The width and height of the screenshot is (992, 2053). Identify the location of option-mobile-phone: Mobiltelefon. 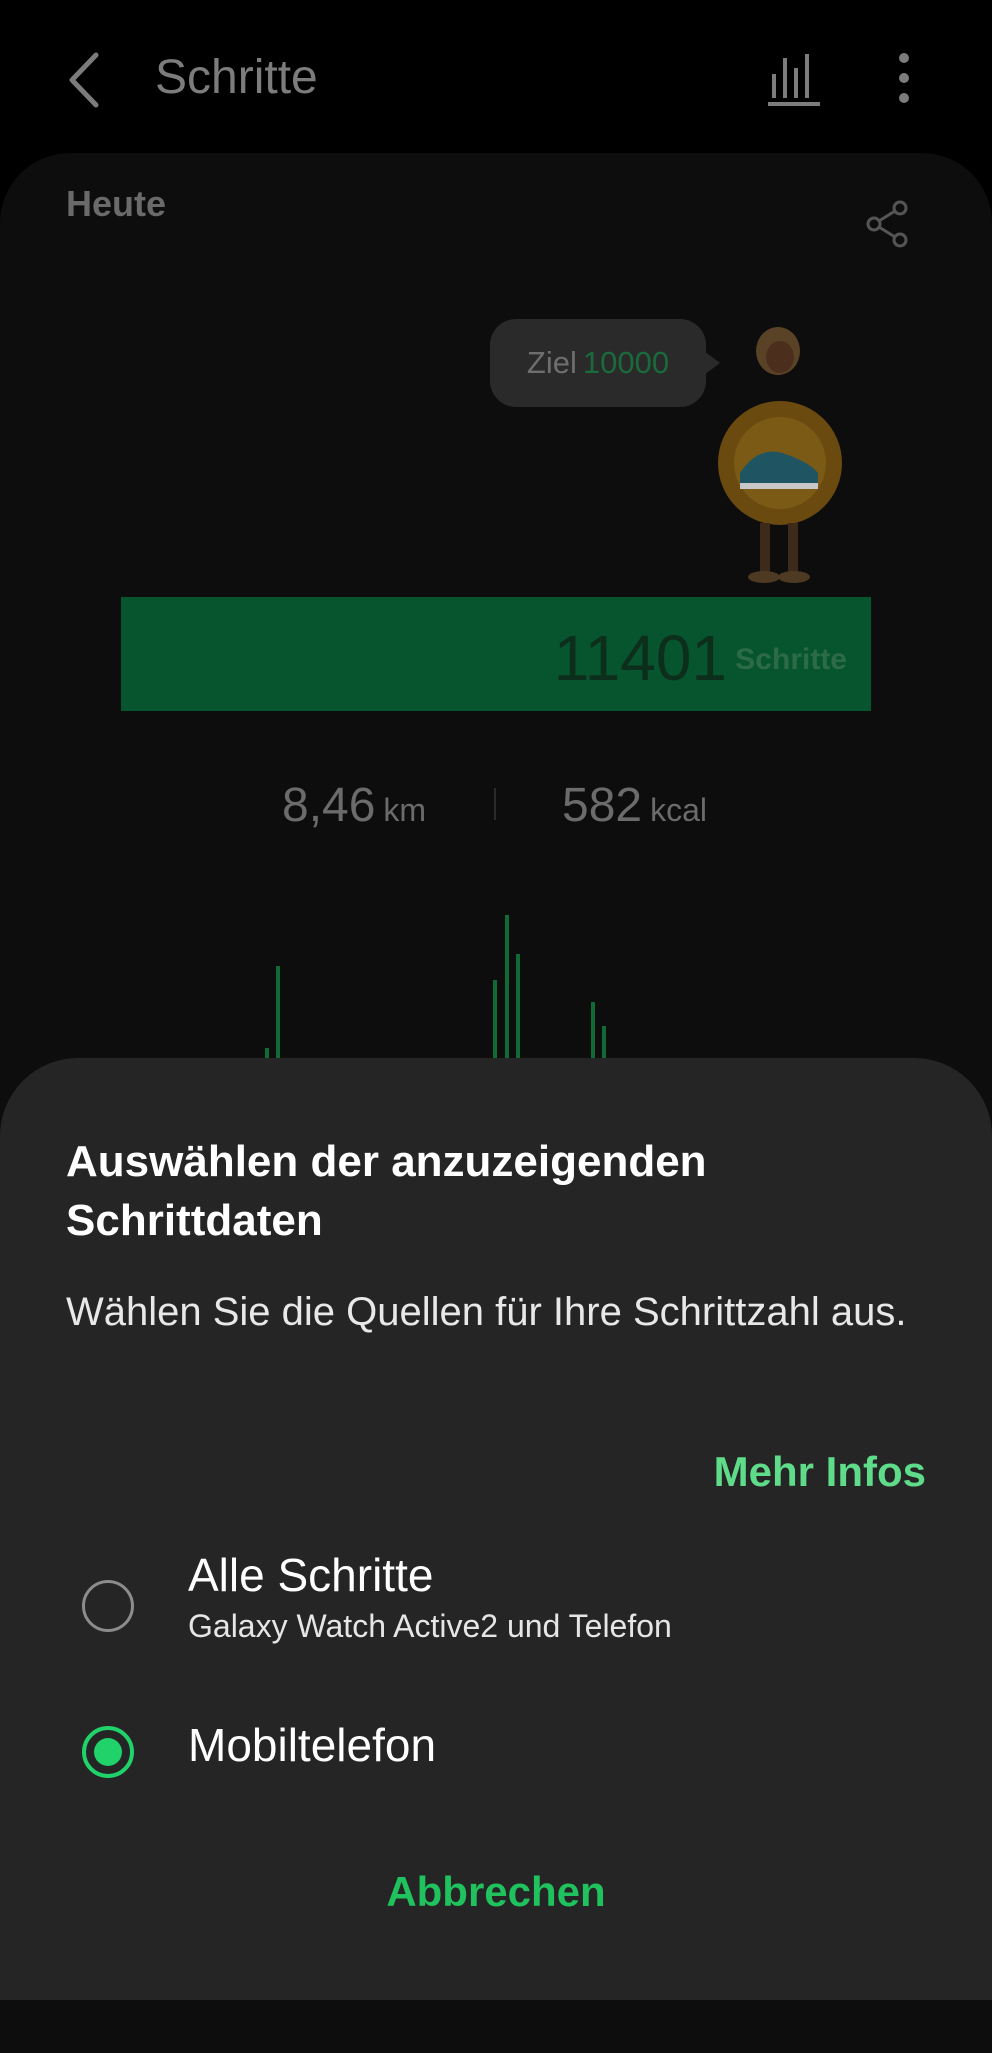
(496, 1766).